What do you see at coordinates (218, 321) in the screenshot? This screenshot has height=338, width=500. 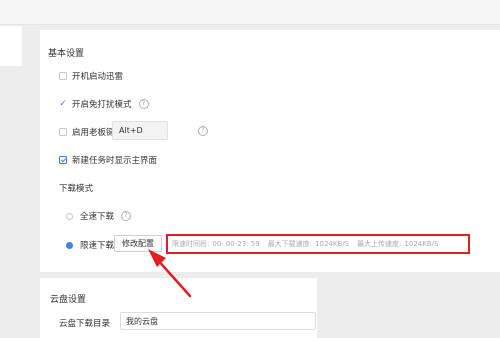 I see `cloud-dir-input: 我的云盘` at bounding box center [218, 321].